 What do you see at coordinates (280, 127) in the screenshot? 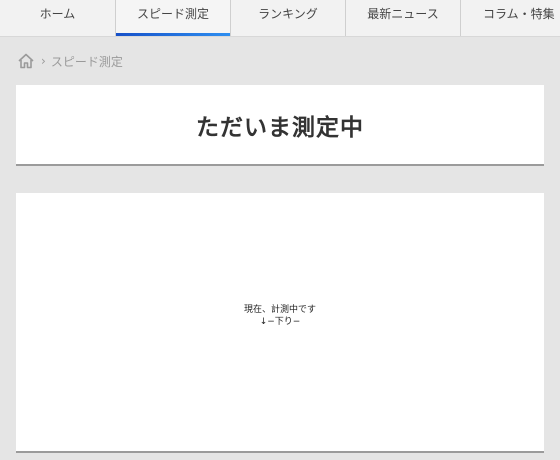
I see `page-title: ただいま測定中` at bounding box center [280, 127].